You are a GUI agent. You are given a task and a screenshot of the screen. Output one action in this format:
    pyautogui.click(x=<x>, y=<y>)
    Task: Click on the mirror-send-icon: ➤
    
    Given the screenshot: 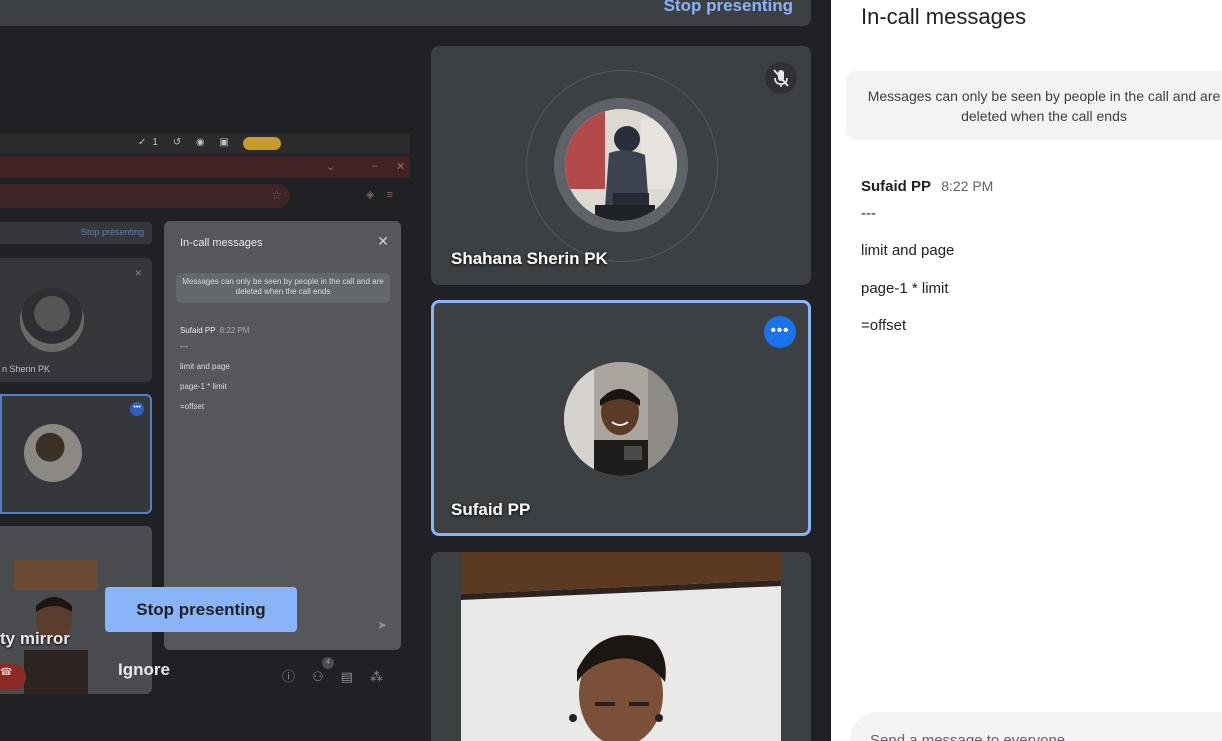 What is the action you would take?
    pyautogui.click(x=381, y=625)
    